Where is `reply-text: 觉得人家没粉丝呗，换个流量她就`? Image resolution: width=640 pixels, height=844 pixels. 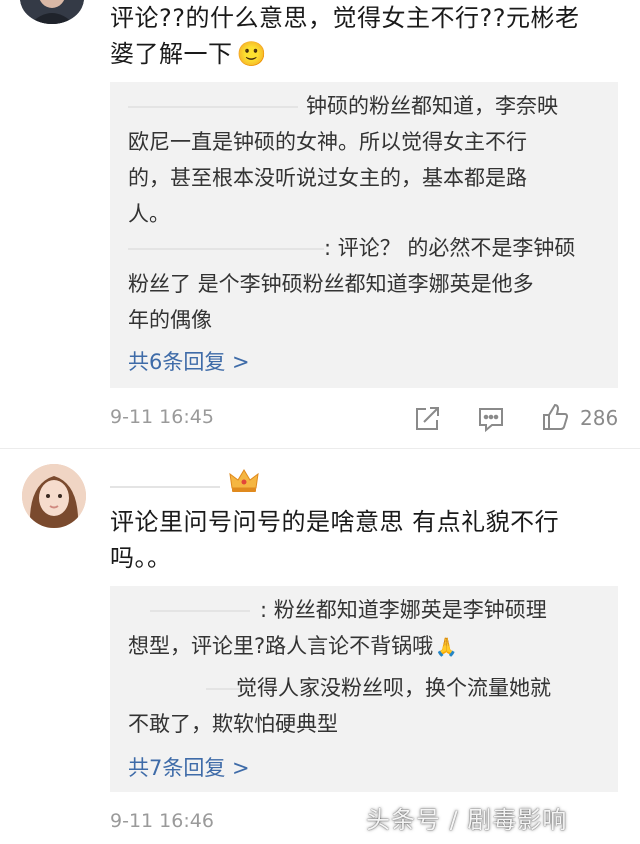 reply-text: 觉得人家没粉丝呗，换个流量她就 is located at coordinates (393, 688).